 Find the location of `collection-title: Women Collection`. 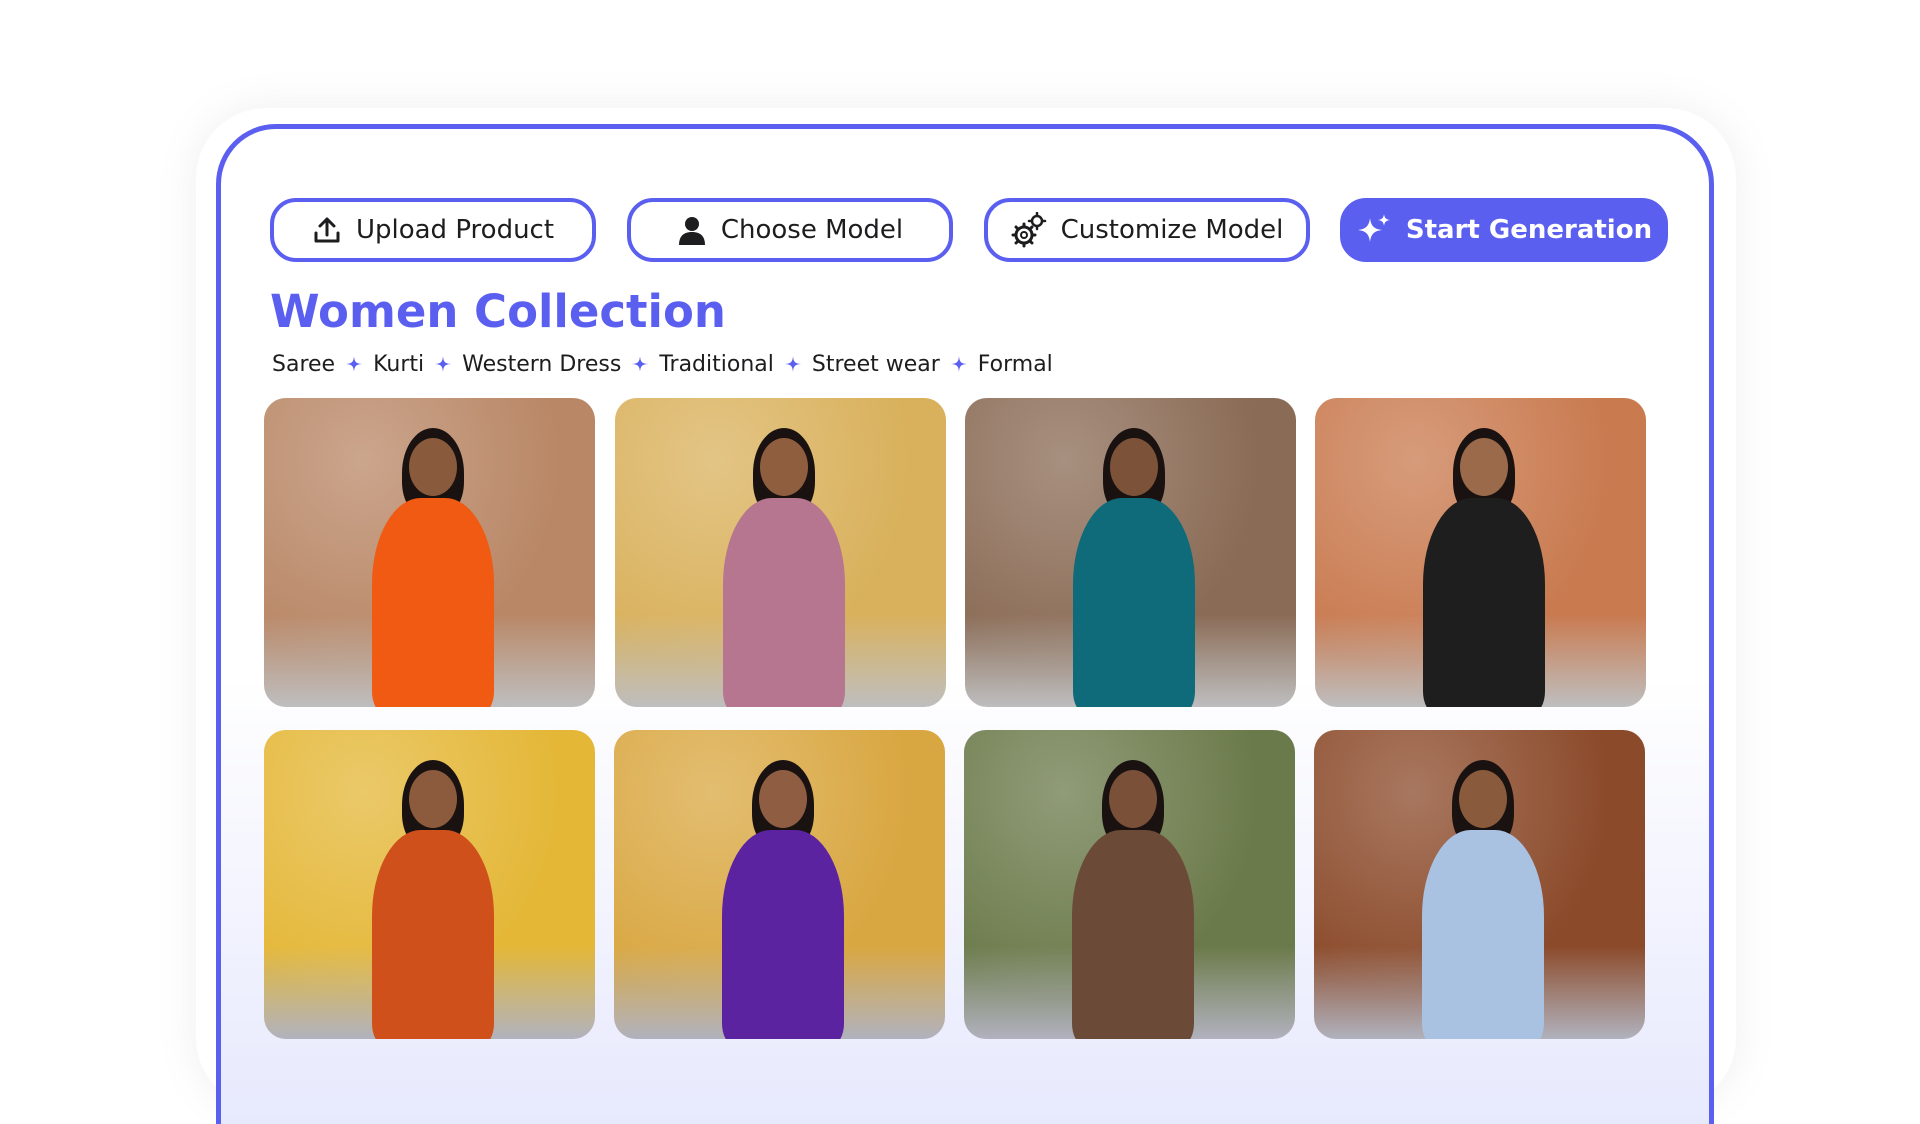

collection-title: Women Collection is located at coordinates (498, 311).